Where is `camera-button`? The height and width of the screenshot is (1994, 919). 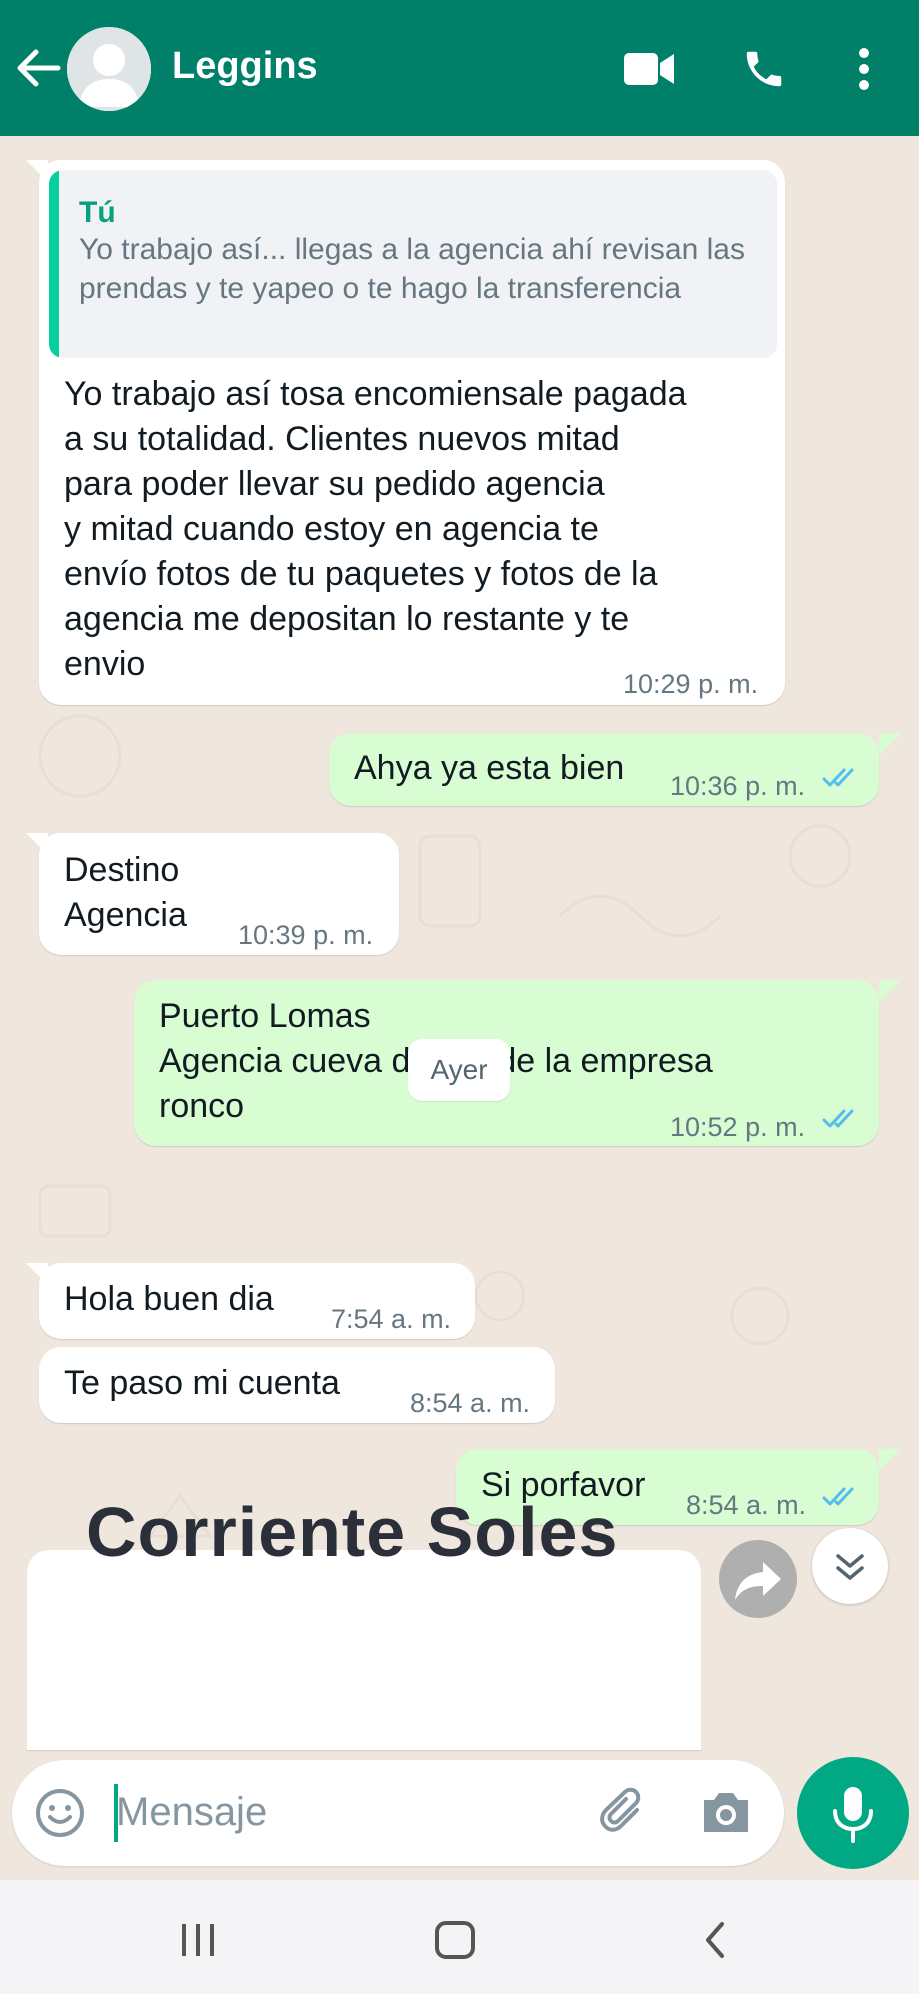
camera-button is located at coordinates (726, 1814).